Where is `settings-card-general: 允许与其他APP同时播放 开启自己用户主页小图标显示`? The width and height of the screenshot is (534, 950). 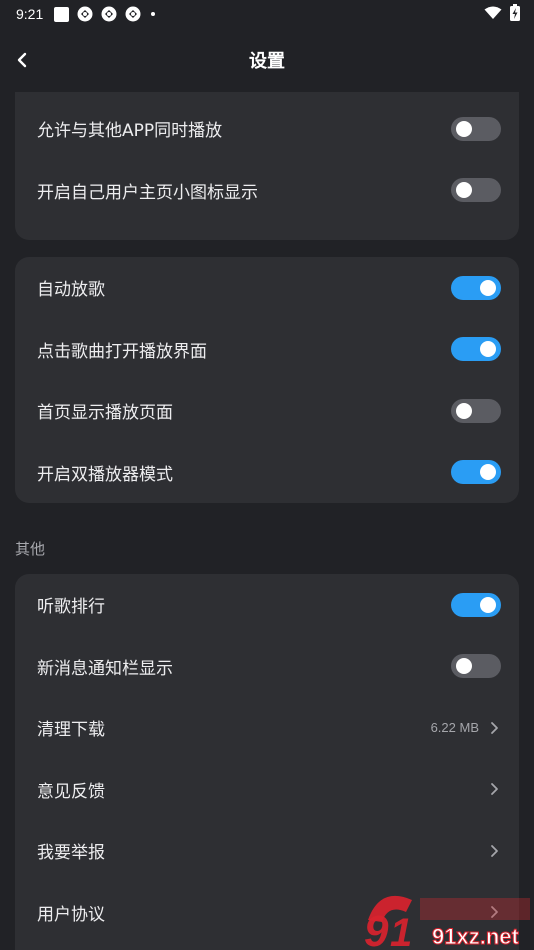
settings-card-general: 允许与其他APP同时播放 开启自己用户主页小图标显示 is located at coordinates (267, 166).